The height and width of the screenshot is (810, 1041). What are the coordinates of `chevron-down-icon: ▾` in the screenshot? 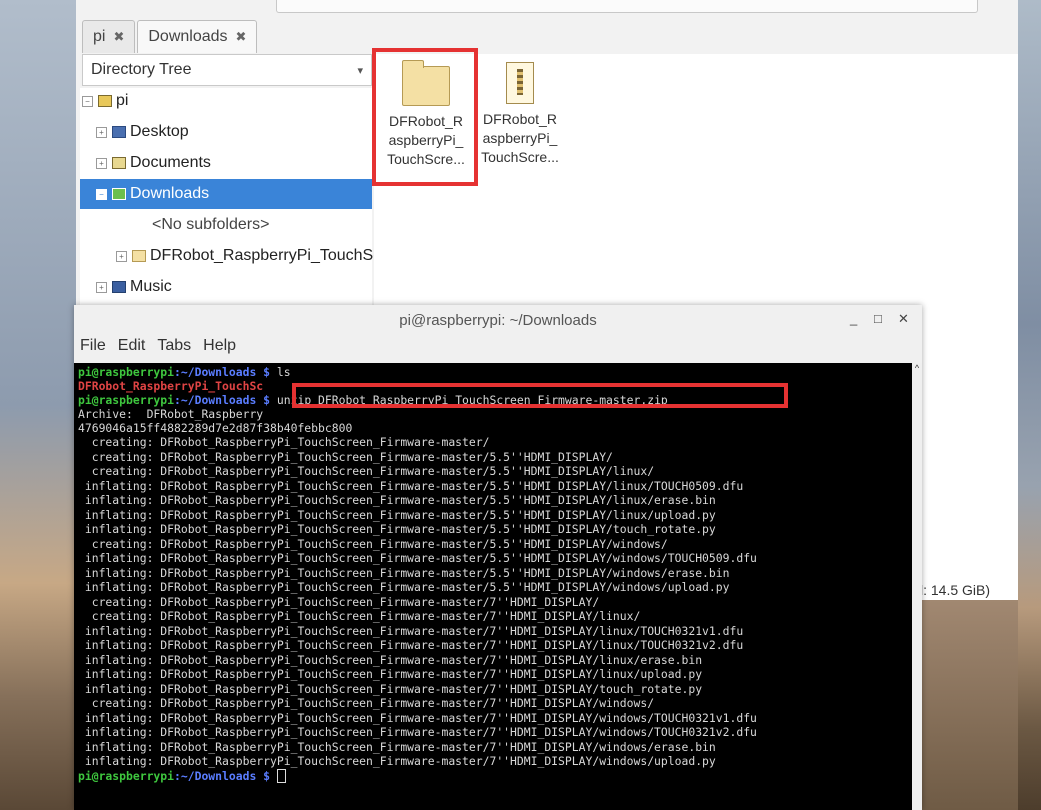 It's located at (360, 70).